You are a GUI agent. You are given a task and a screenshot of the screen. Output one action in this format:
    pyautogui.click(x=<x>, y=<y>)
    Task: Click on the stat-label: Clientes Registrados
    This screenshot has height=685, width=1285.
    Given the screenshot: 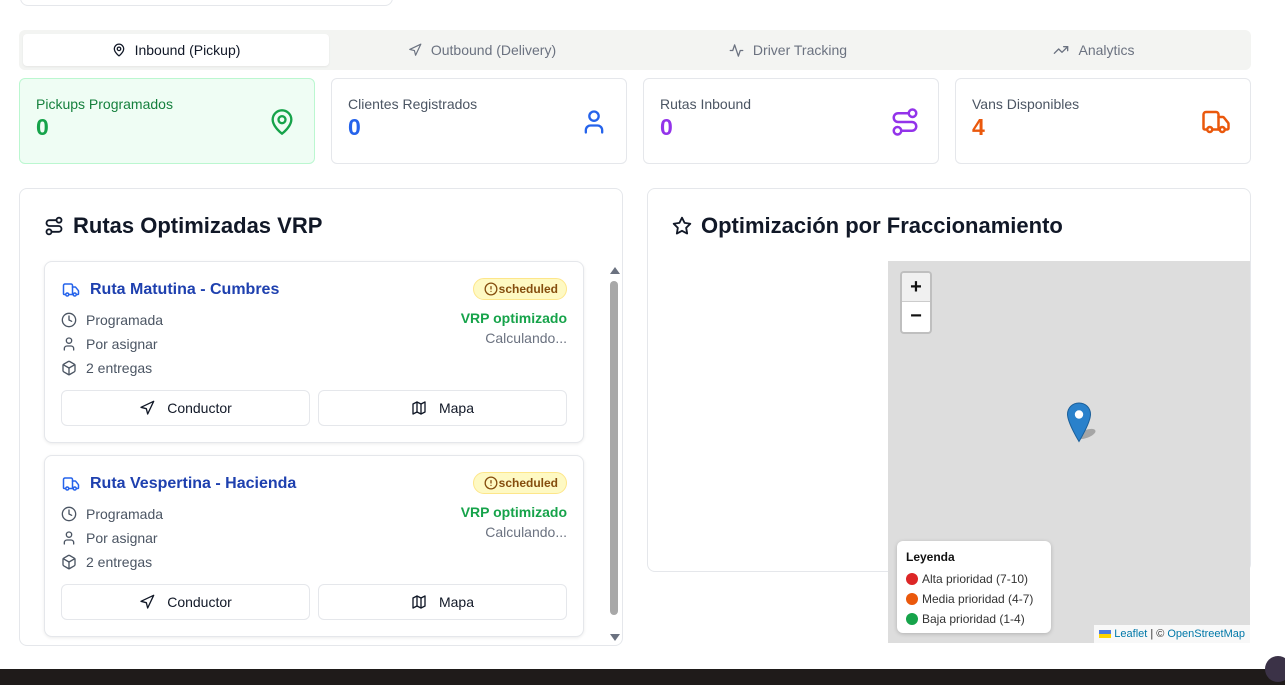 What is the action you would take?
    pyautogui.click(x=413, y=104)
    